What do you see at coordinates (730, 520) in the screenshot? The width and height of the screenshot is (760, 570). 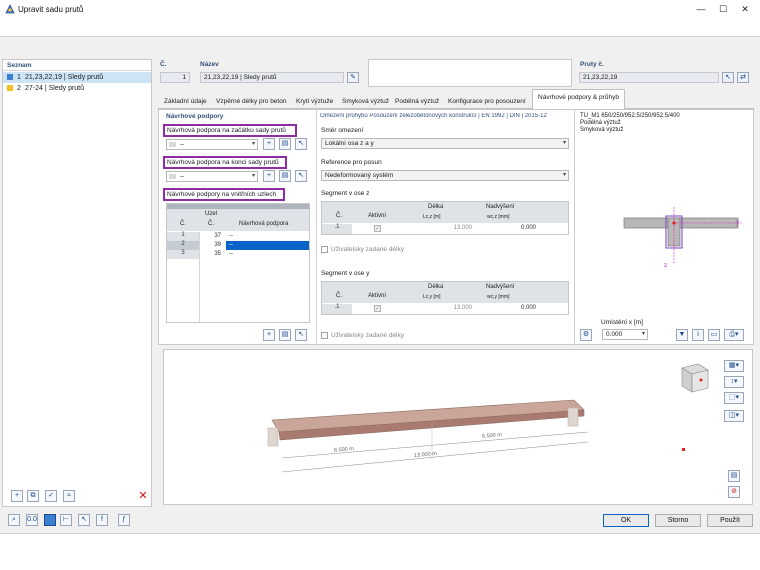 I see `apply-button: Použít` at bounding box center [730, 520].